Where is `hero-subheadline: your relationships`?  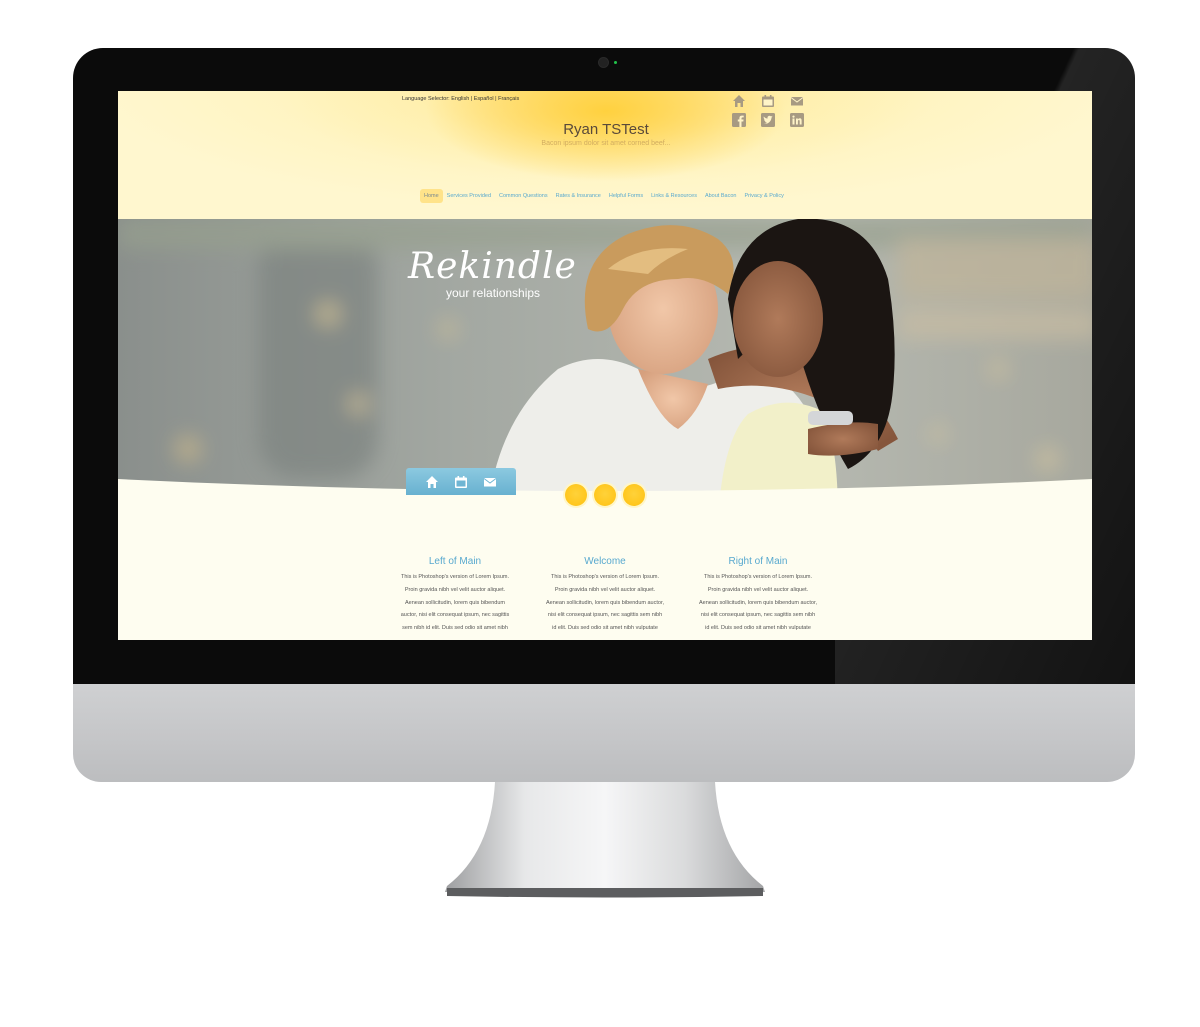
hero-subheadline: your relationships is located at coordinates (493, 293).